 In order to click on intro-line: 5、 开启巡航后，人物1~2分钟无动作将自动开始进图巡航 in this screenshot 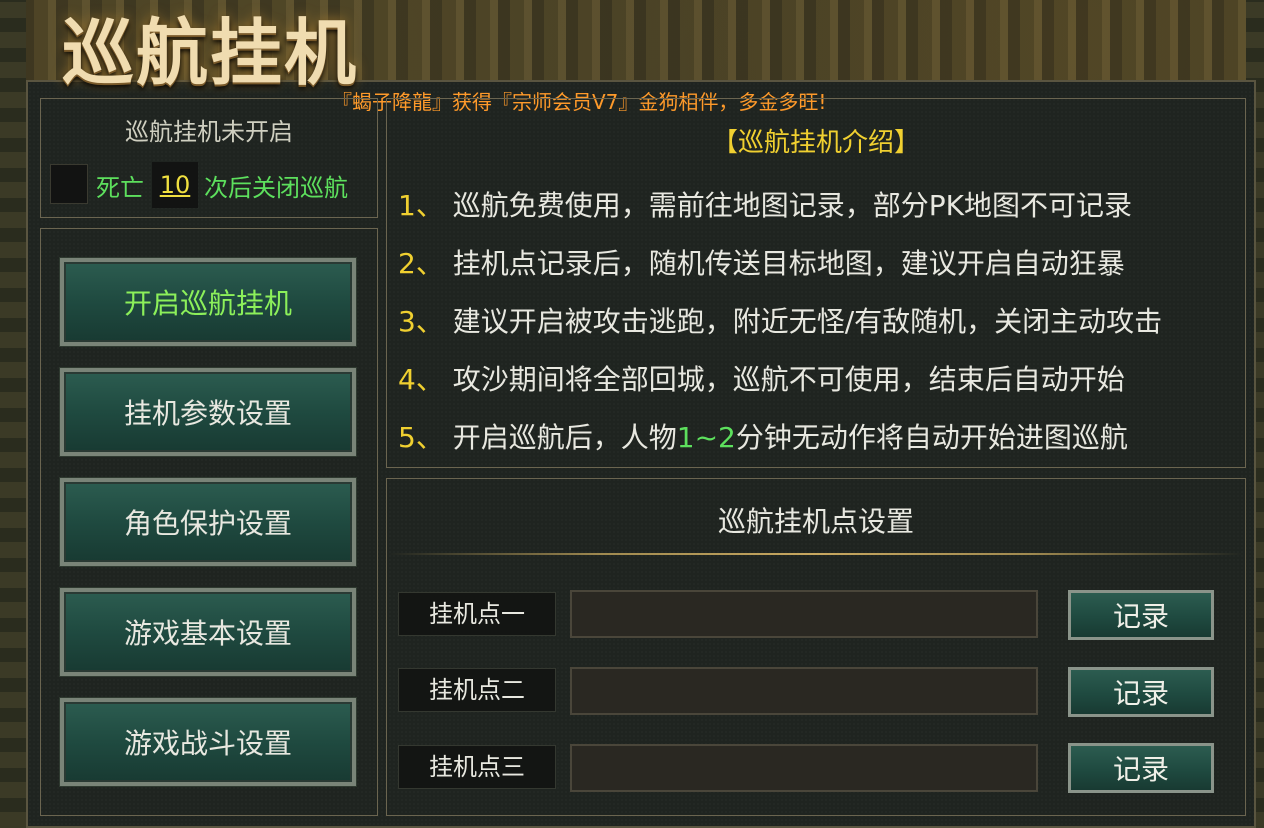, I will do `click(763, 436)`.